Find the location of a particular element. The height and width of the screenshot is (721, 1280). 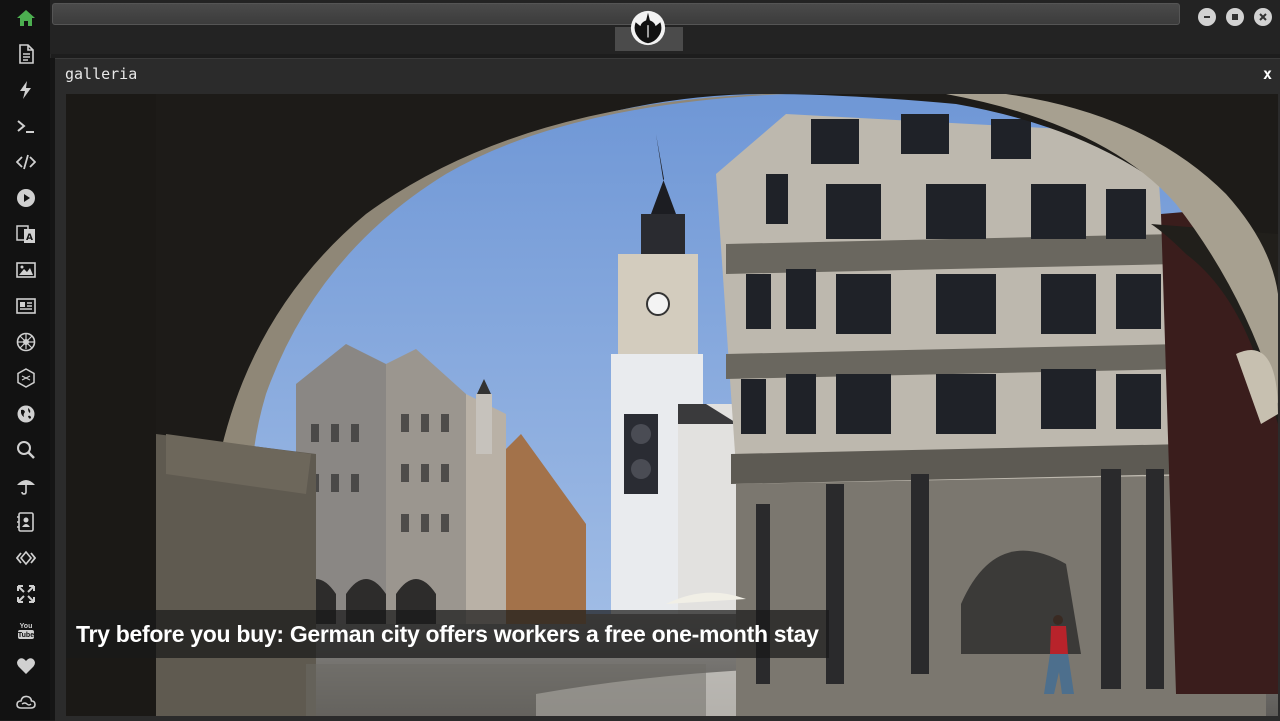

panel-close-button: x is located at coordinates (1267, 74).